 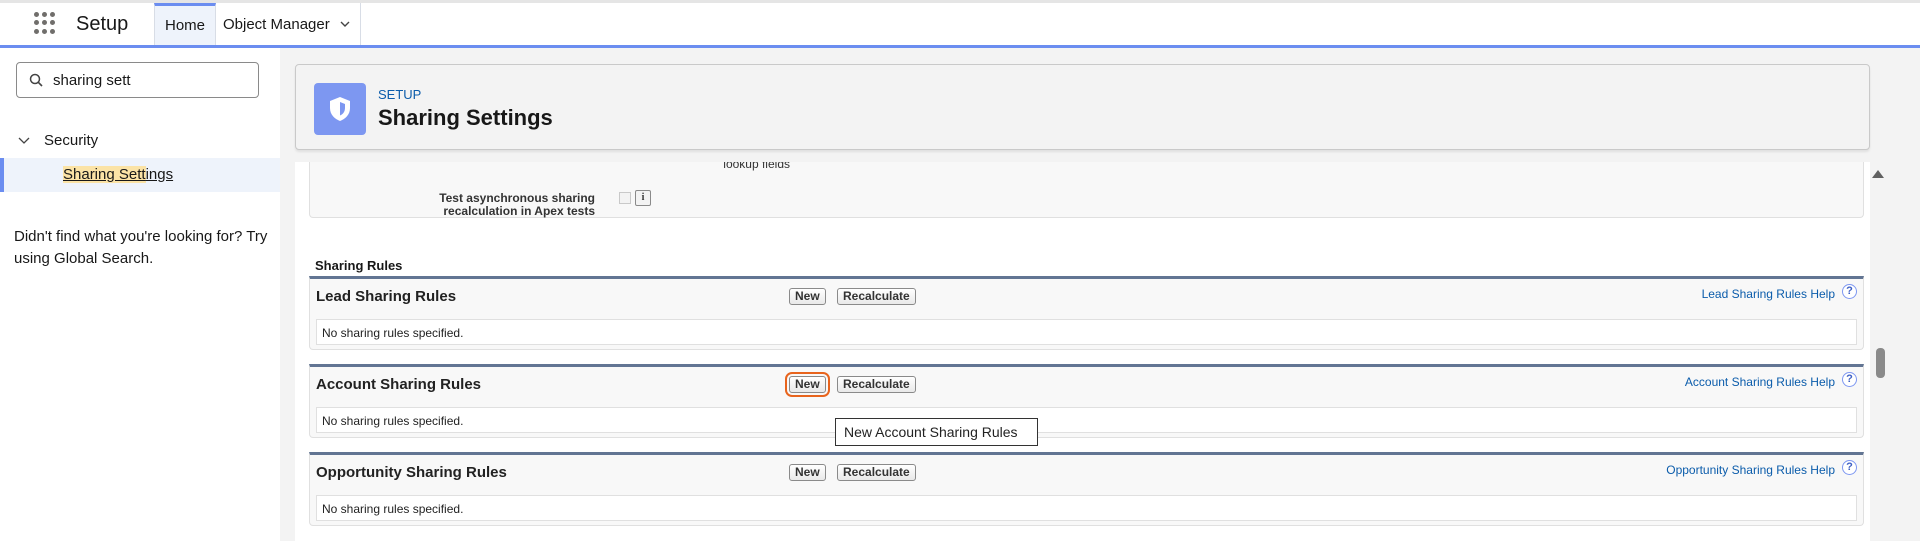 What do you see at coordinates (36, 80) in the screenshot?
I see `search-icon` at bounding box center [36, 80].